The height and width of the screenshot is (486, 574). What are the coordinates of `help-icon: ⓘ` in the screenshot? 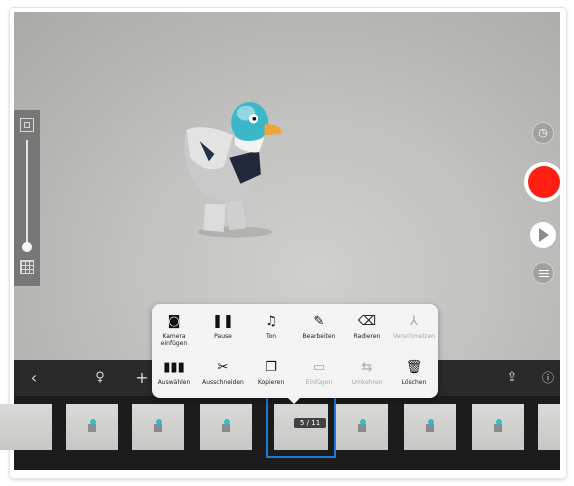 It's located at (548, 378).